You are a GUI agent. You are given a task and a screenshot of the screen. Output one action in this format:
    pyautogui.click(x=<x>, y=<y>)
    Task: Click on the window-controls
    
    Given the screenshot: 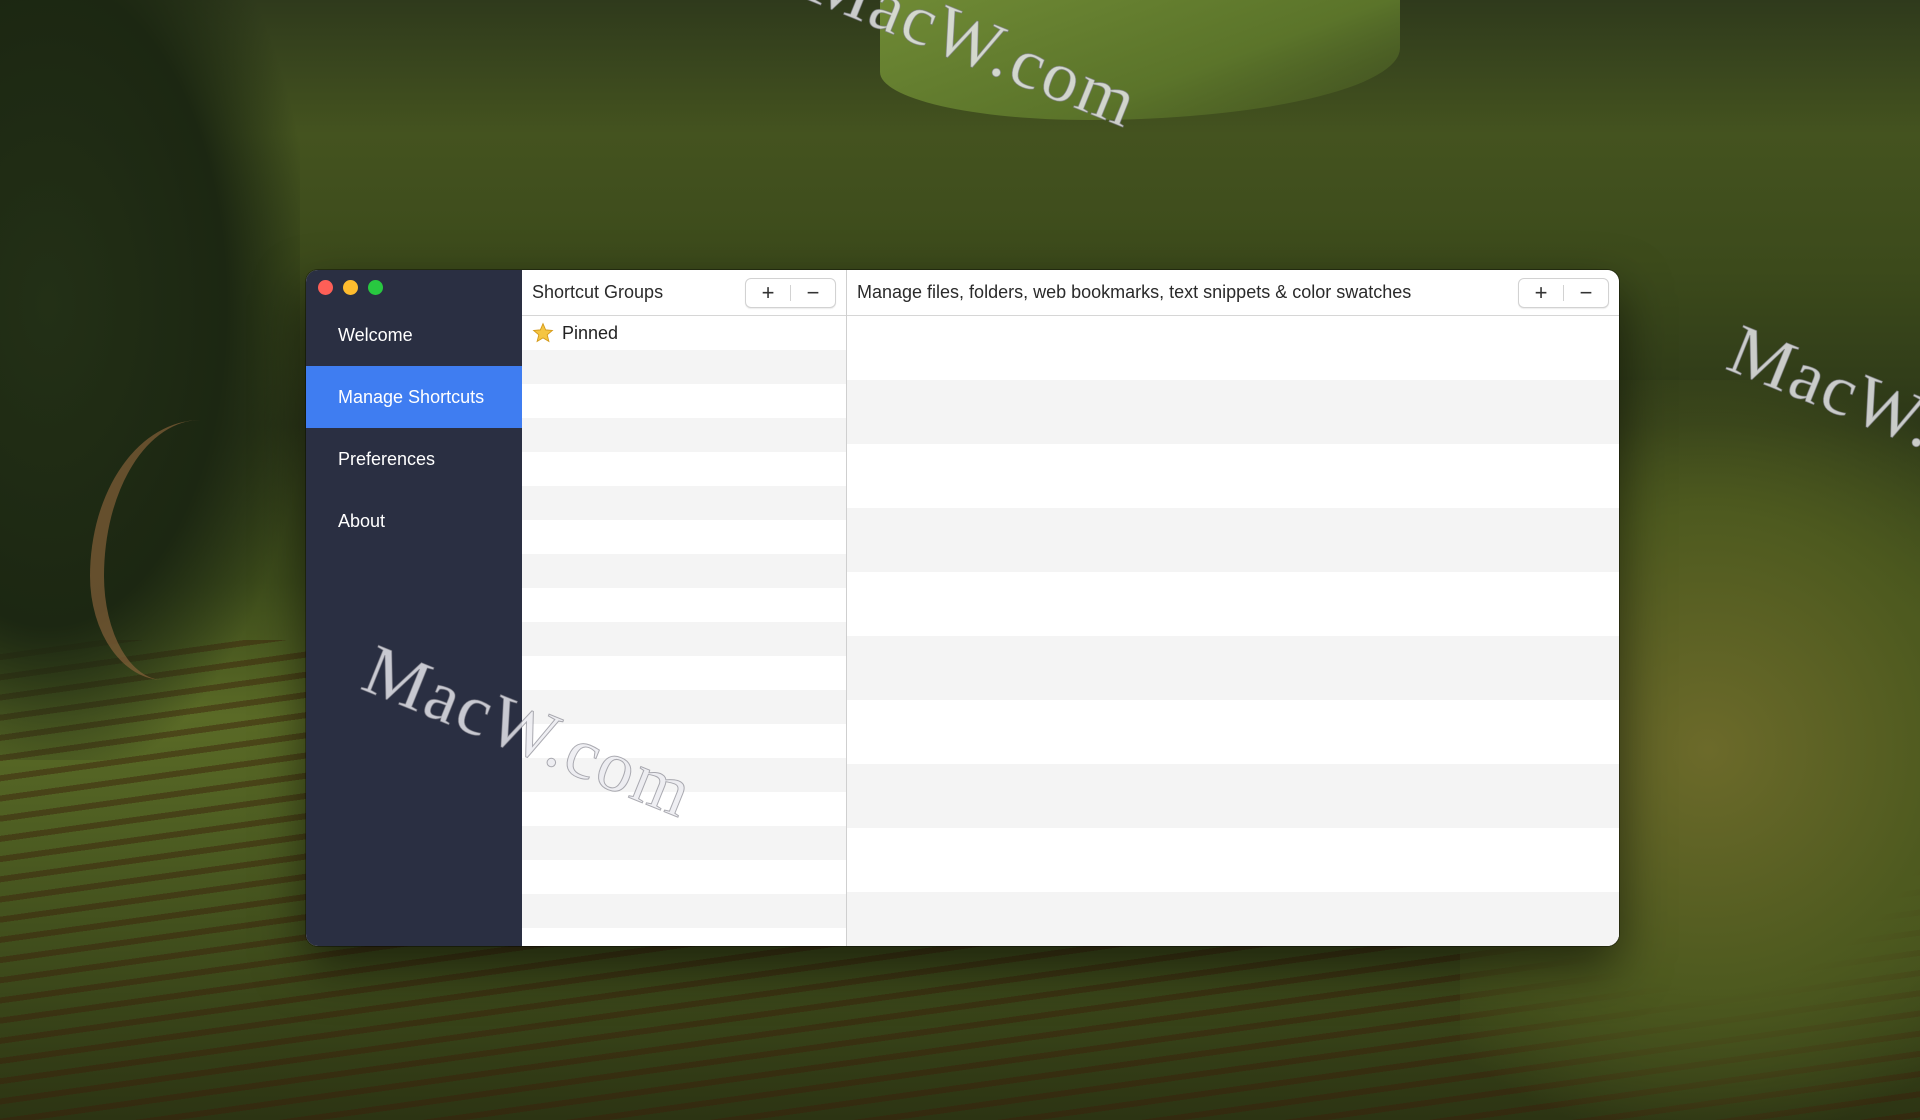 What is the action you would take?
    pyautogui.click(x=350, y=287)
    